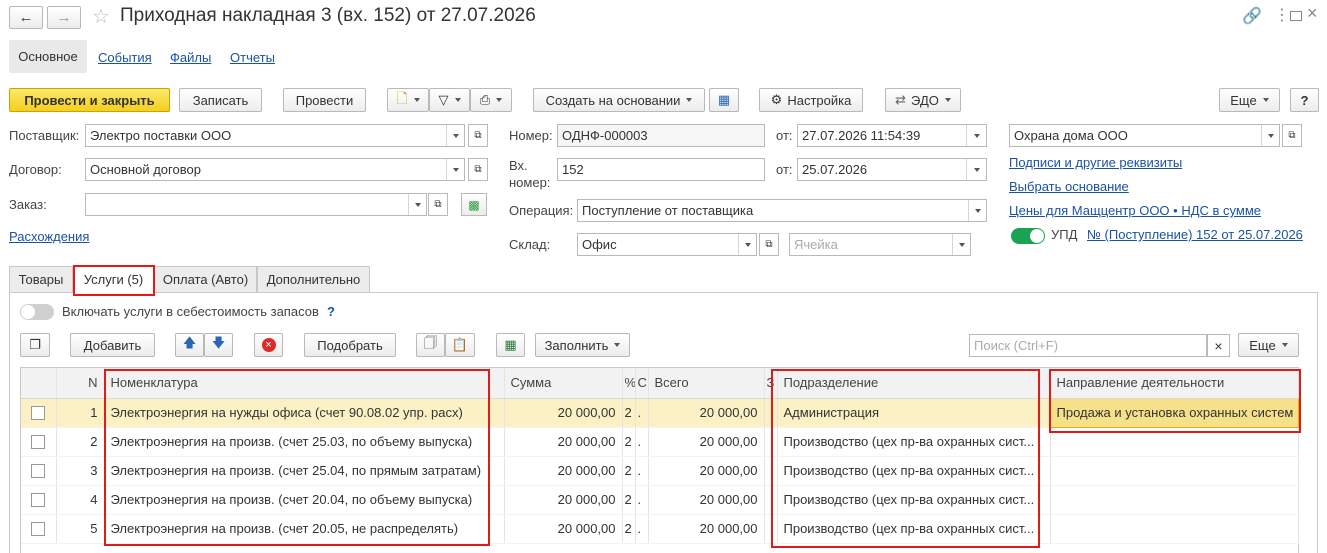  I want to click on link-icon: 🔗, so click(1252, 16).